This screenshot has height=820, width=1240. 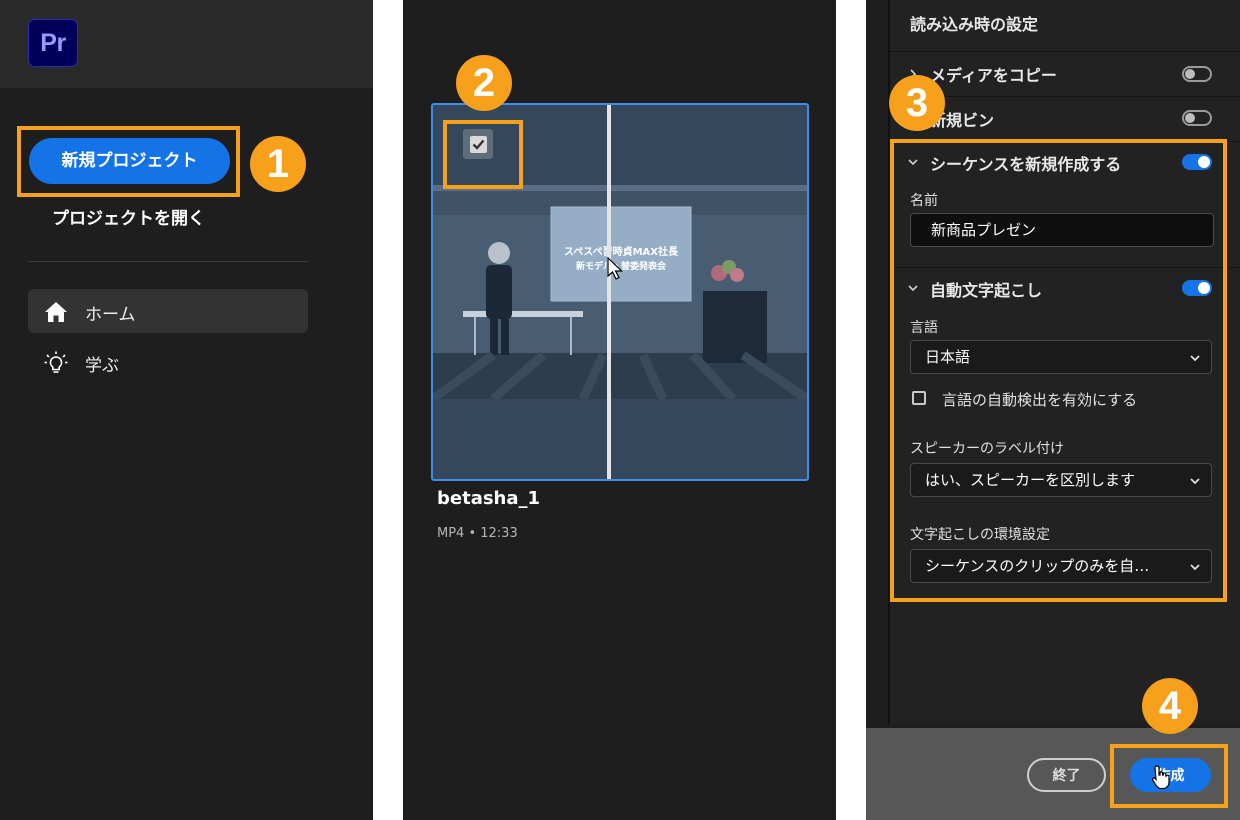 I want to click on sidebar-item-label: ホーム, so click(x=110, y=315).